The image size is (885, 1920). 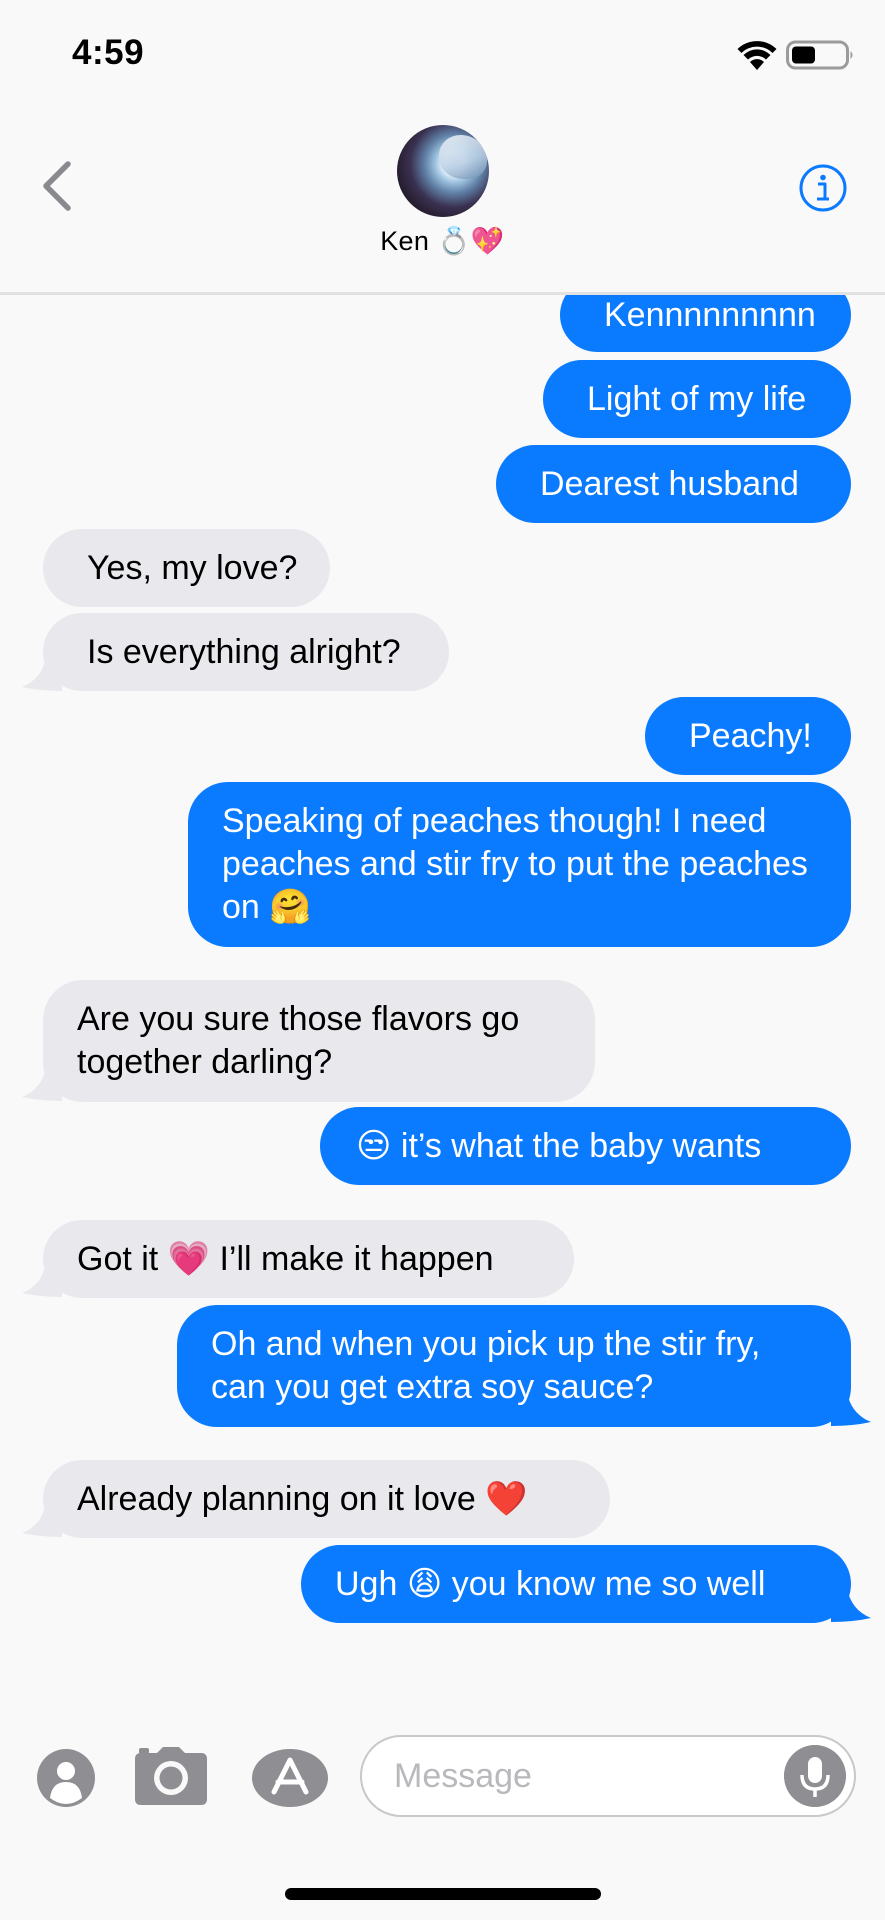 I want to click on conversation-header: Ken 💍💖, so click(x=442, y=202).